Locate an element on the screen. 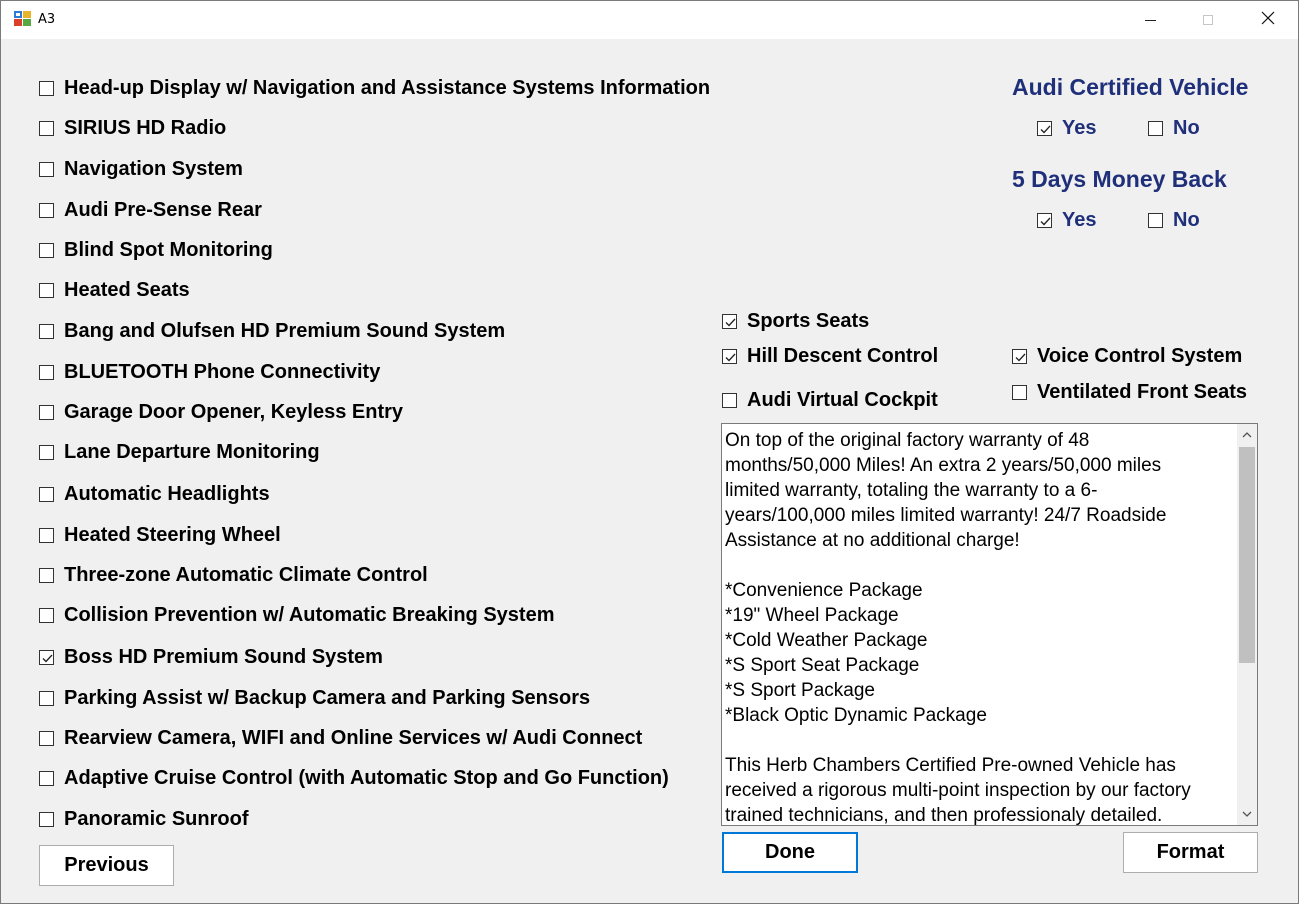 This screenshot has width=1299, height=904. feature-checkbox-navigation: Navigation System is located at coordinates (141, 169).